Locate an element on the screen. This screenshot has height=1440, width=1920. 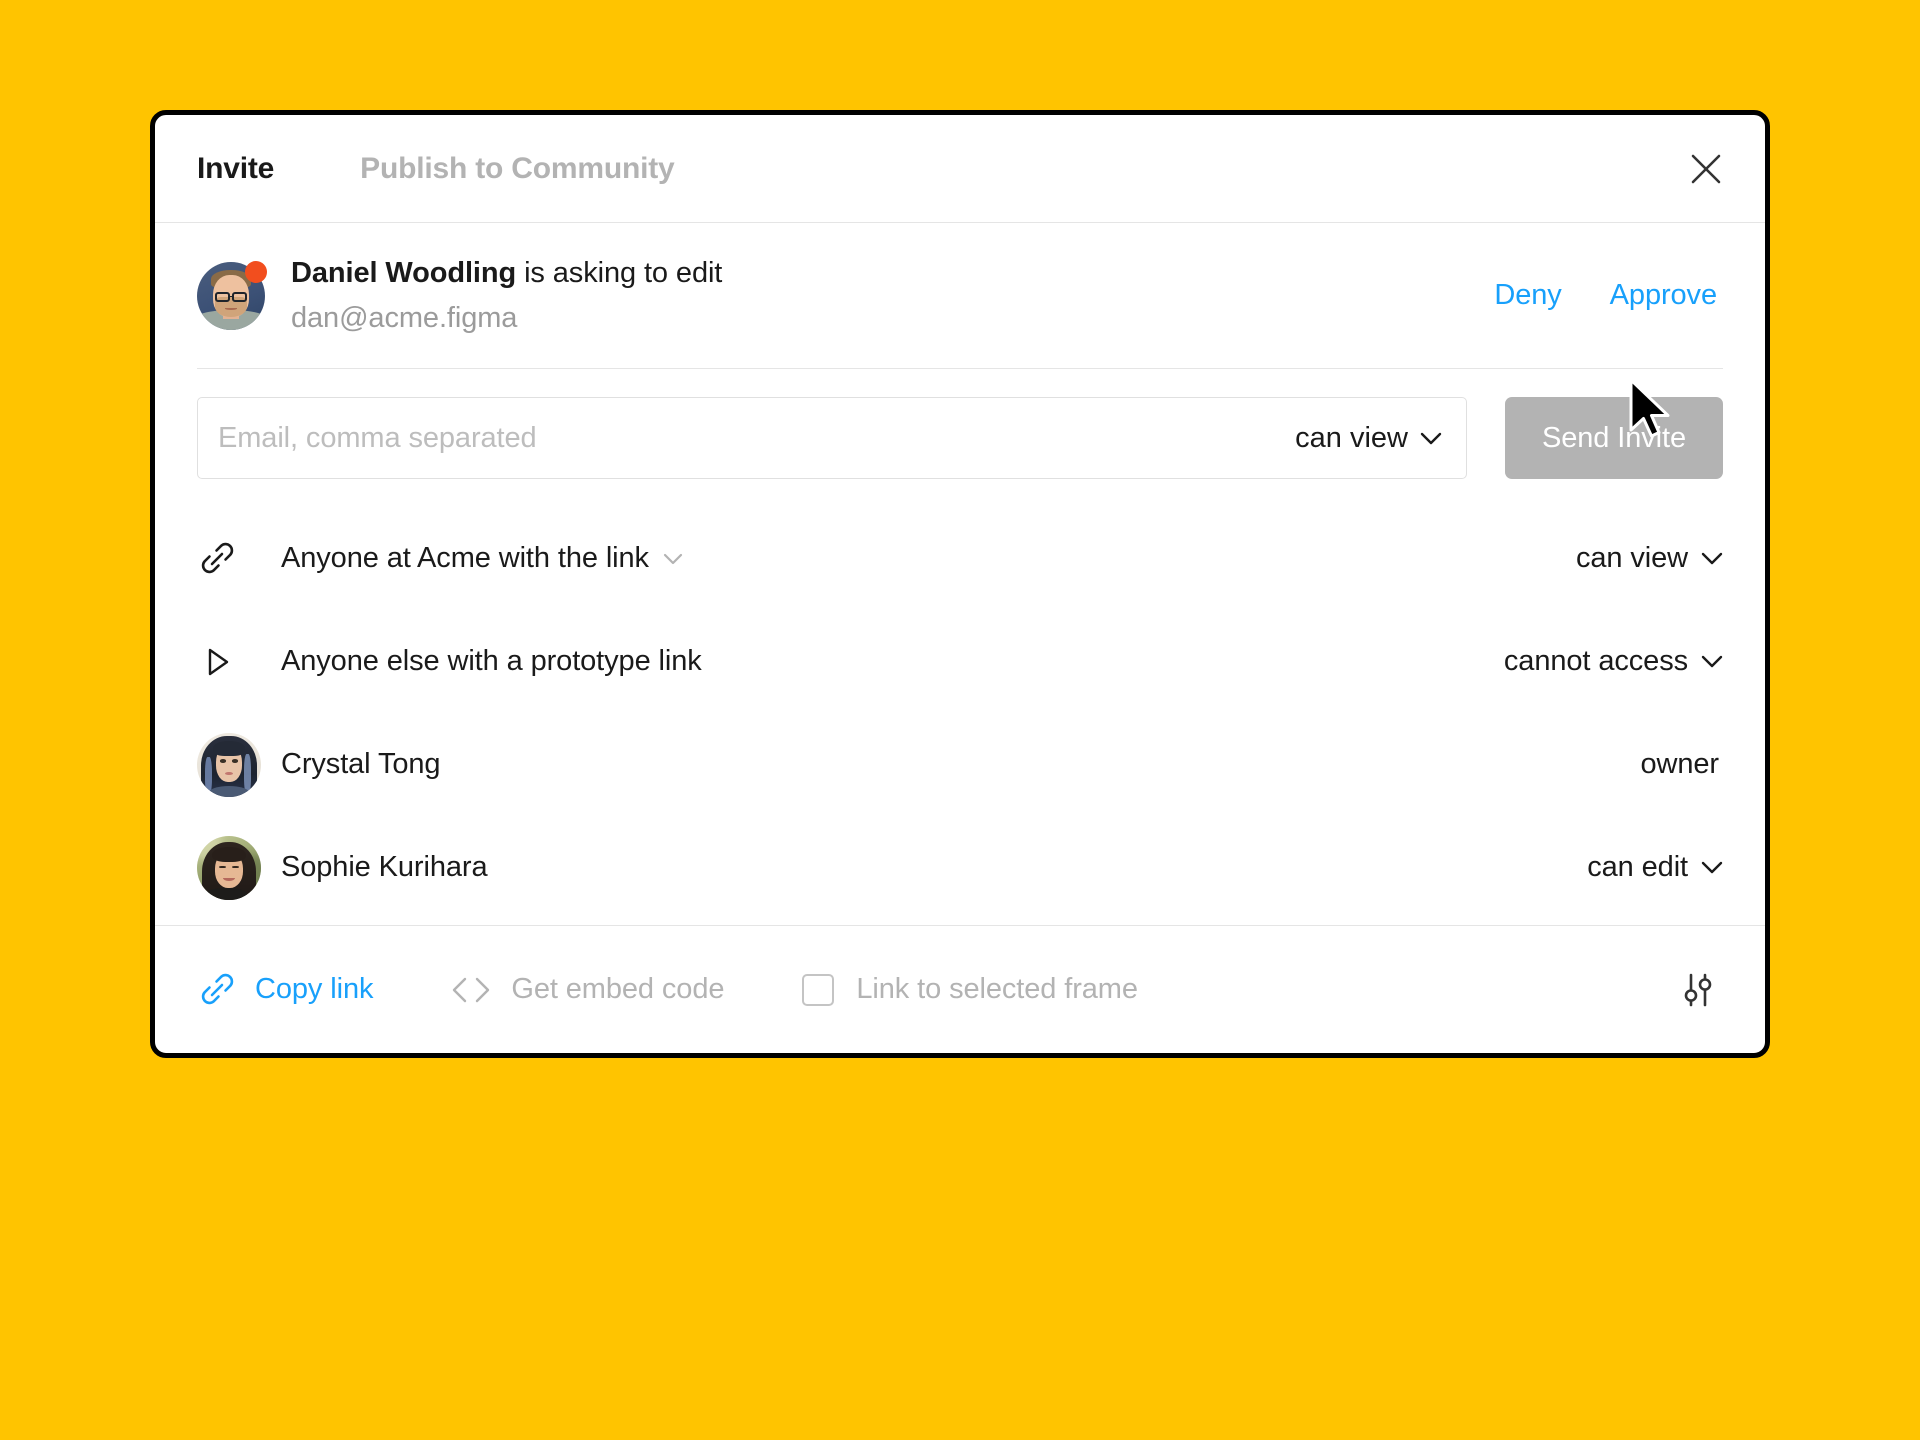
email-input: Email, comma separated is located at coordinates (756, 438).